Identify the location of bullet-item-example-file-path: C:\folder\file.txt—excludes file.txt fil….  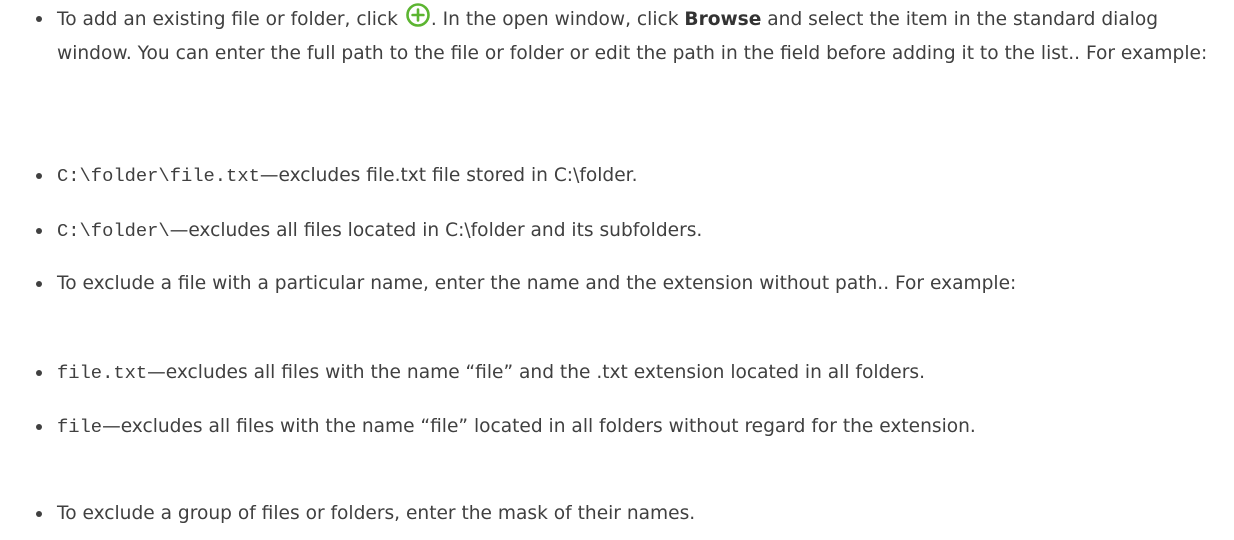
(625, 176).